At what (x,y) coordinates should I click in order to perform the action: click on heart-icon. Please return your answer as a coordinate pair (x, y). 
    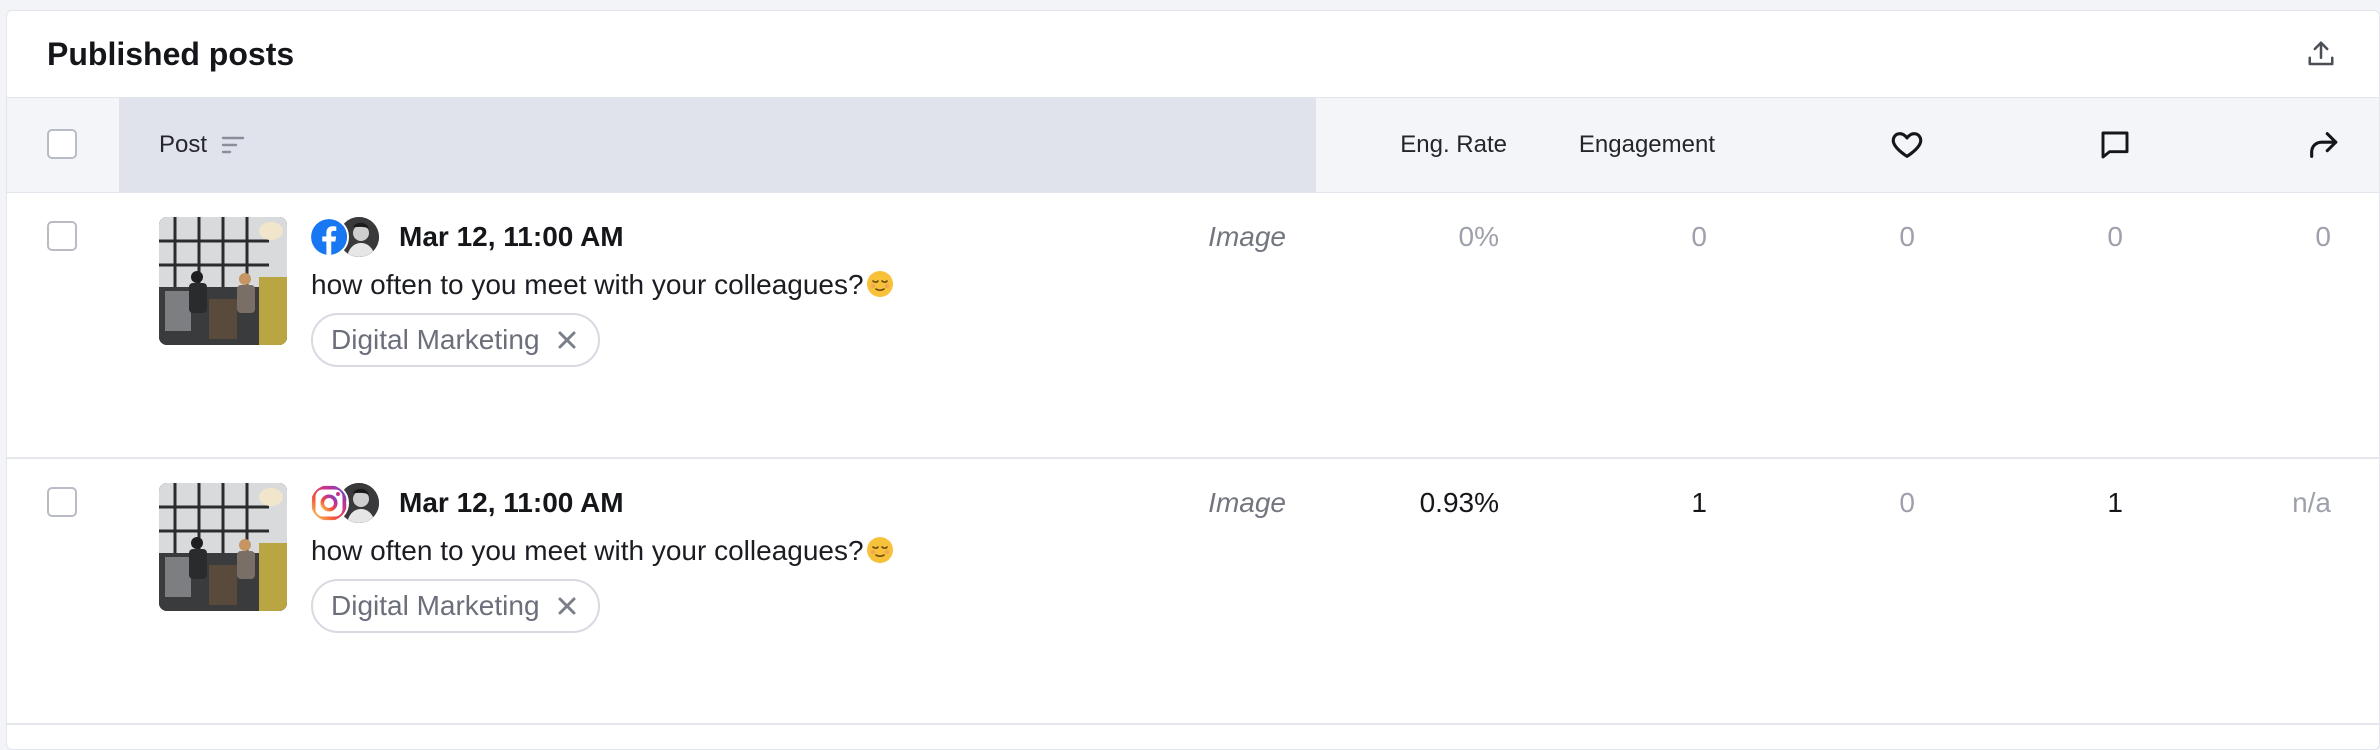
    Looking at the image, I should click on (1907, 145).